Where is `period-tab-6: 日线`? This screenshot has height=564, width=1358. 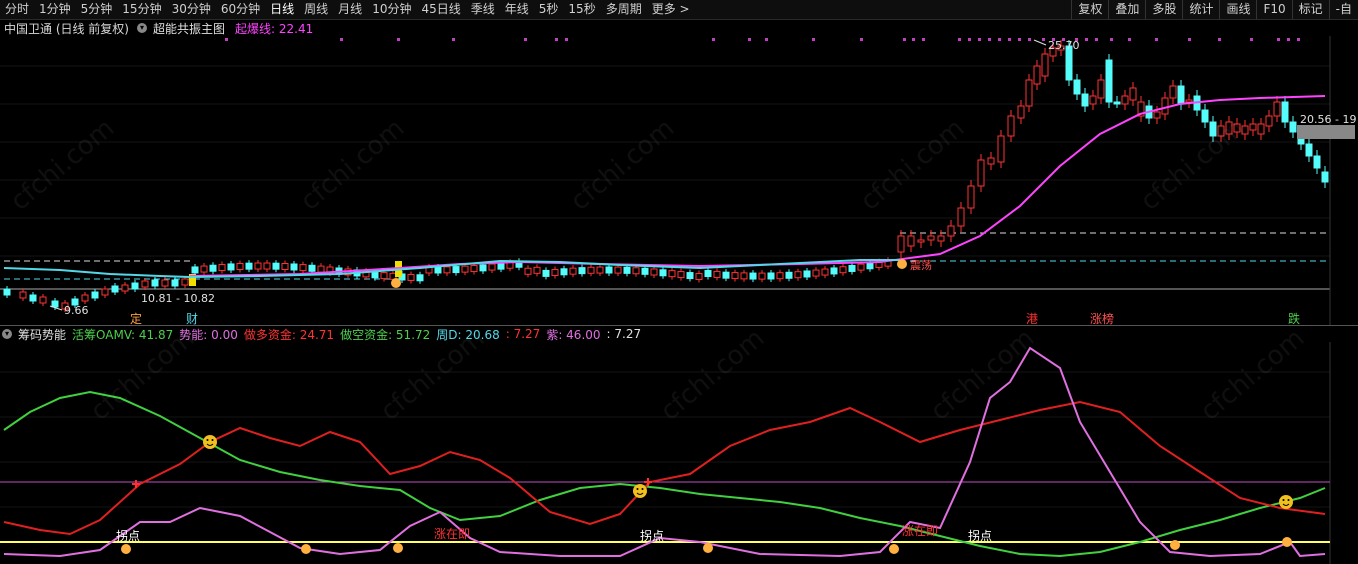
period-tab-6: 日线 is located at coordinates (282, 9).